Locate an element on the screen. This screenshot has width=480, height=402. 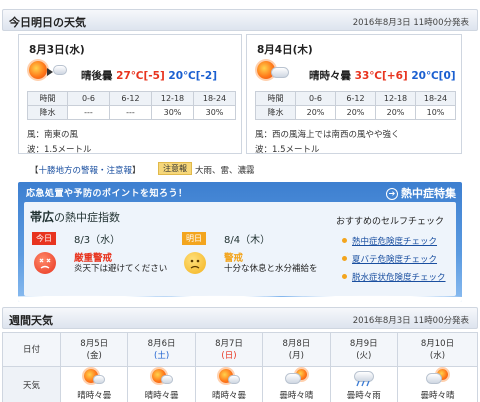
self-check-link: 熱中症危険度チェック is located at coordinates (389, 241).